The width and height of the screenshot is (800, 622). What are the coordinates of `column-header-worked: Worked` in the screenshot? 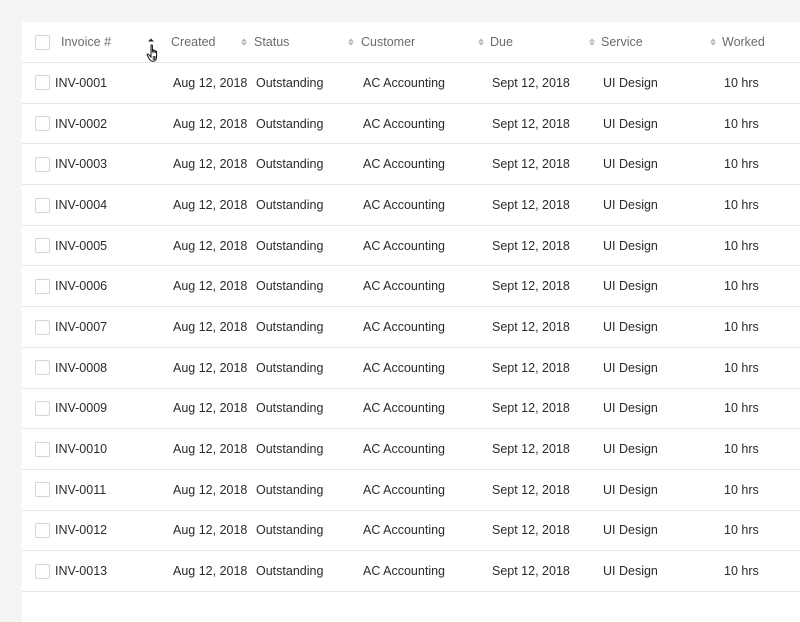 It's located at (761, 42).